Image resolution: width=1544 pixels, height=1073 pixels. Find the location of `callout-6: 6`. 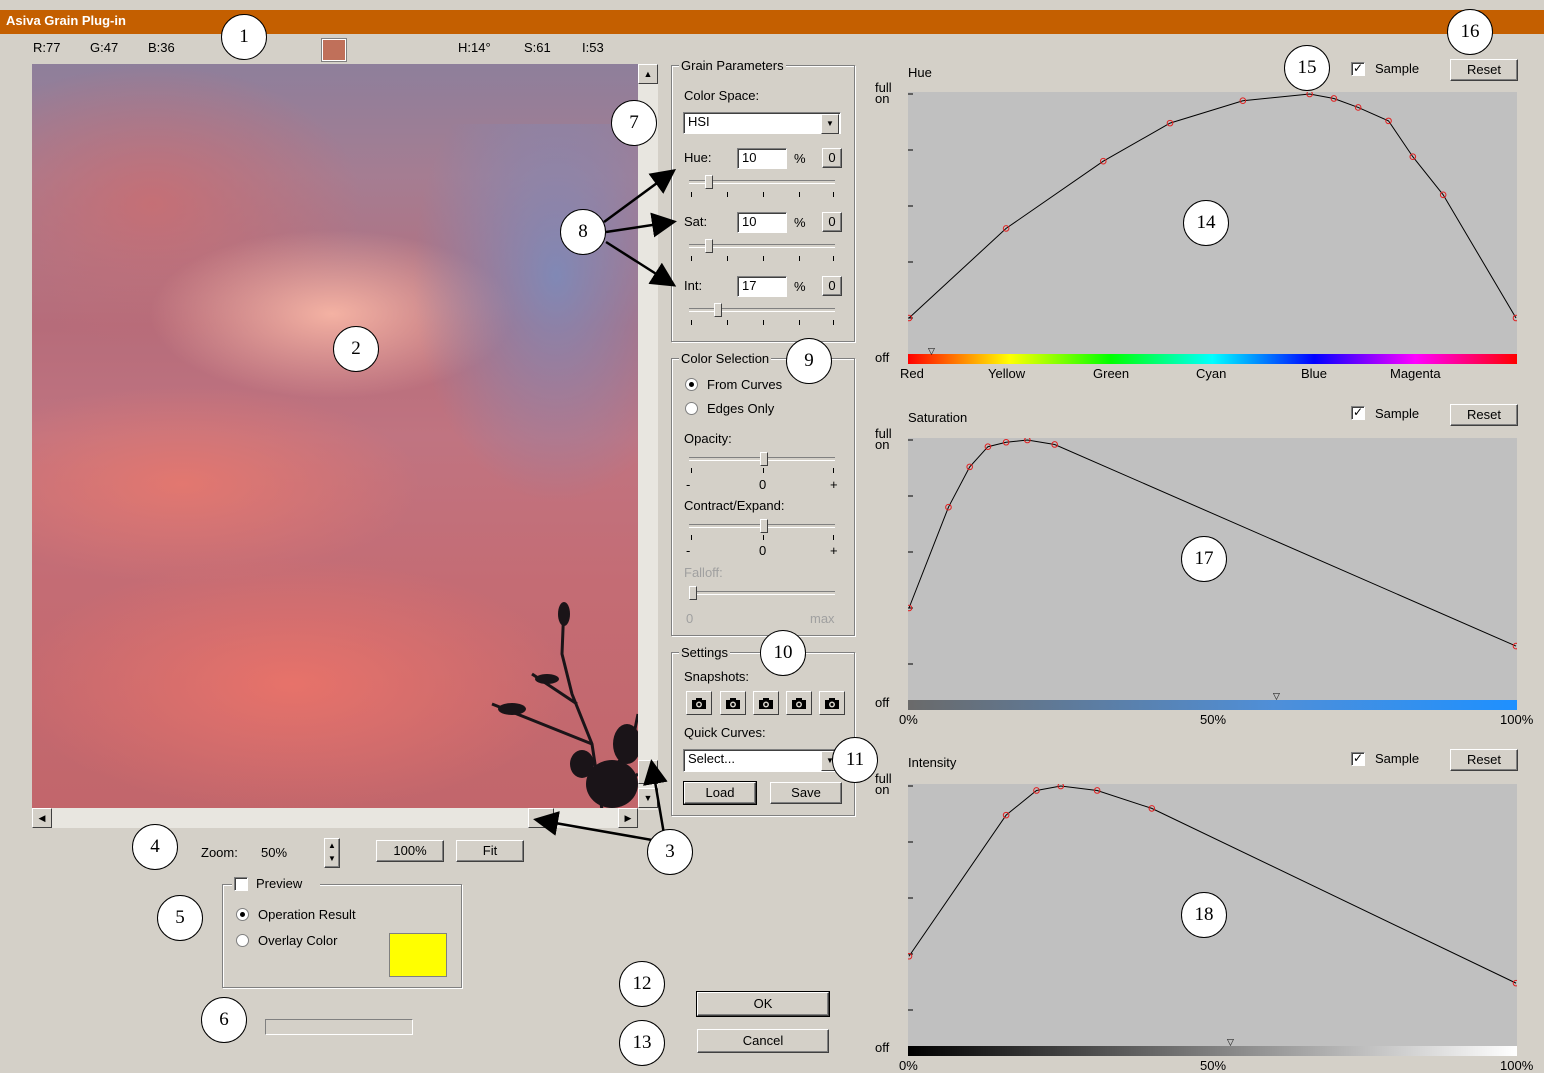

callout-6: 6 is located at coordinates (224, 1020).